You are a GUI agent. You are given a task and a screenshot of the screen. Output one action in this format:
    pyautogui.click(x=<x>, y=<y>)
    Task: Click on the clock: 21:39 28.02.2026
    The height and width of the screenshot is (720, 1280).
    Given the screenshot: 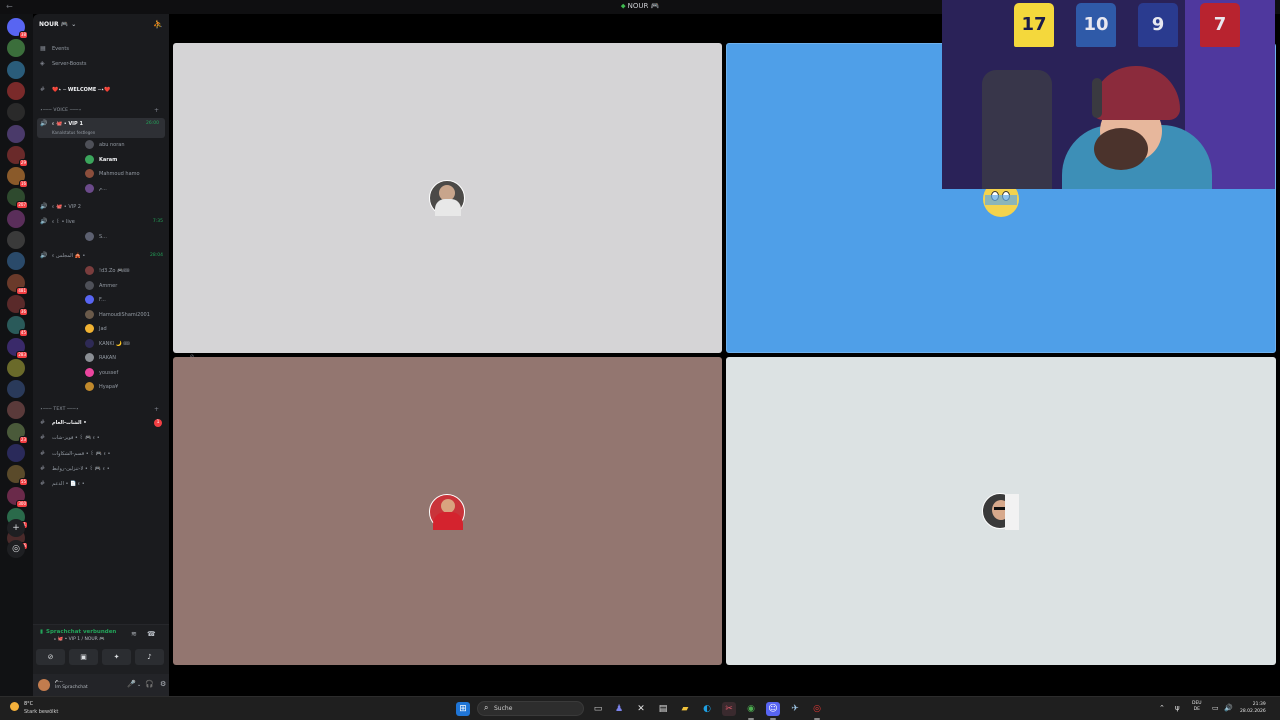 What is the action you would take?
    pyautogui.click(x=1253, y=708)
    